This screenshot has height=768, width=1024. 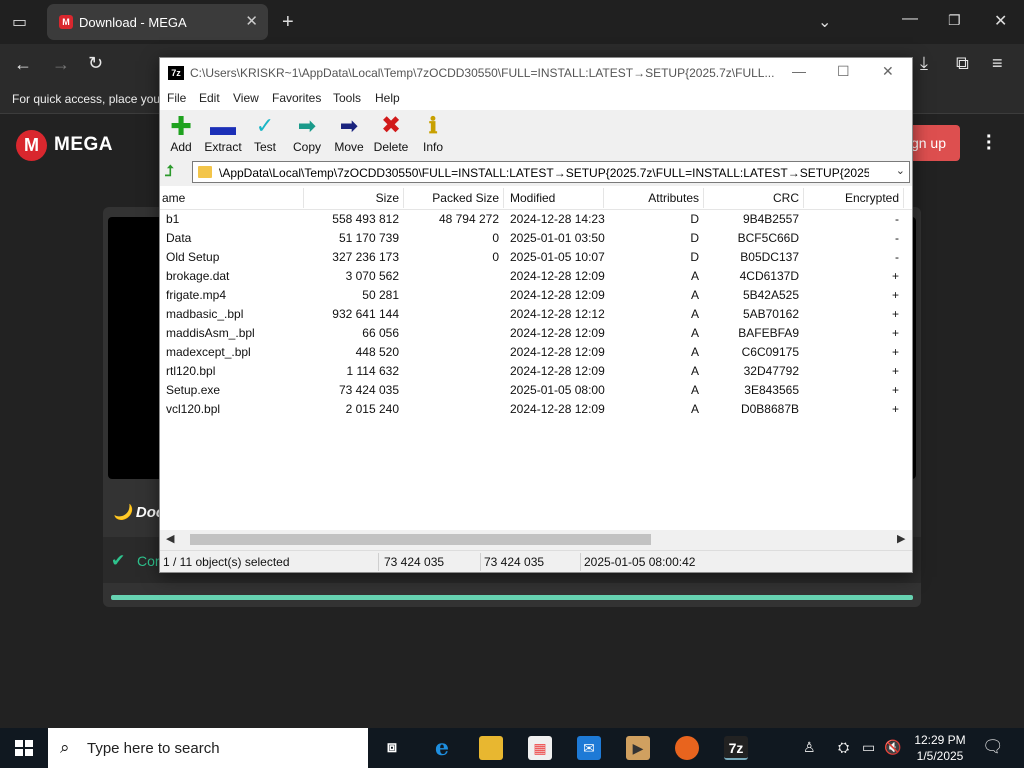 I want to click on column-modified: Modified, so click(x=532, y=198).